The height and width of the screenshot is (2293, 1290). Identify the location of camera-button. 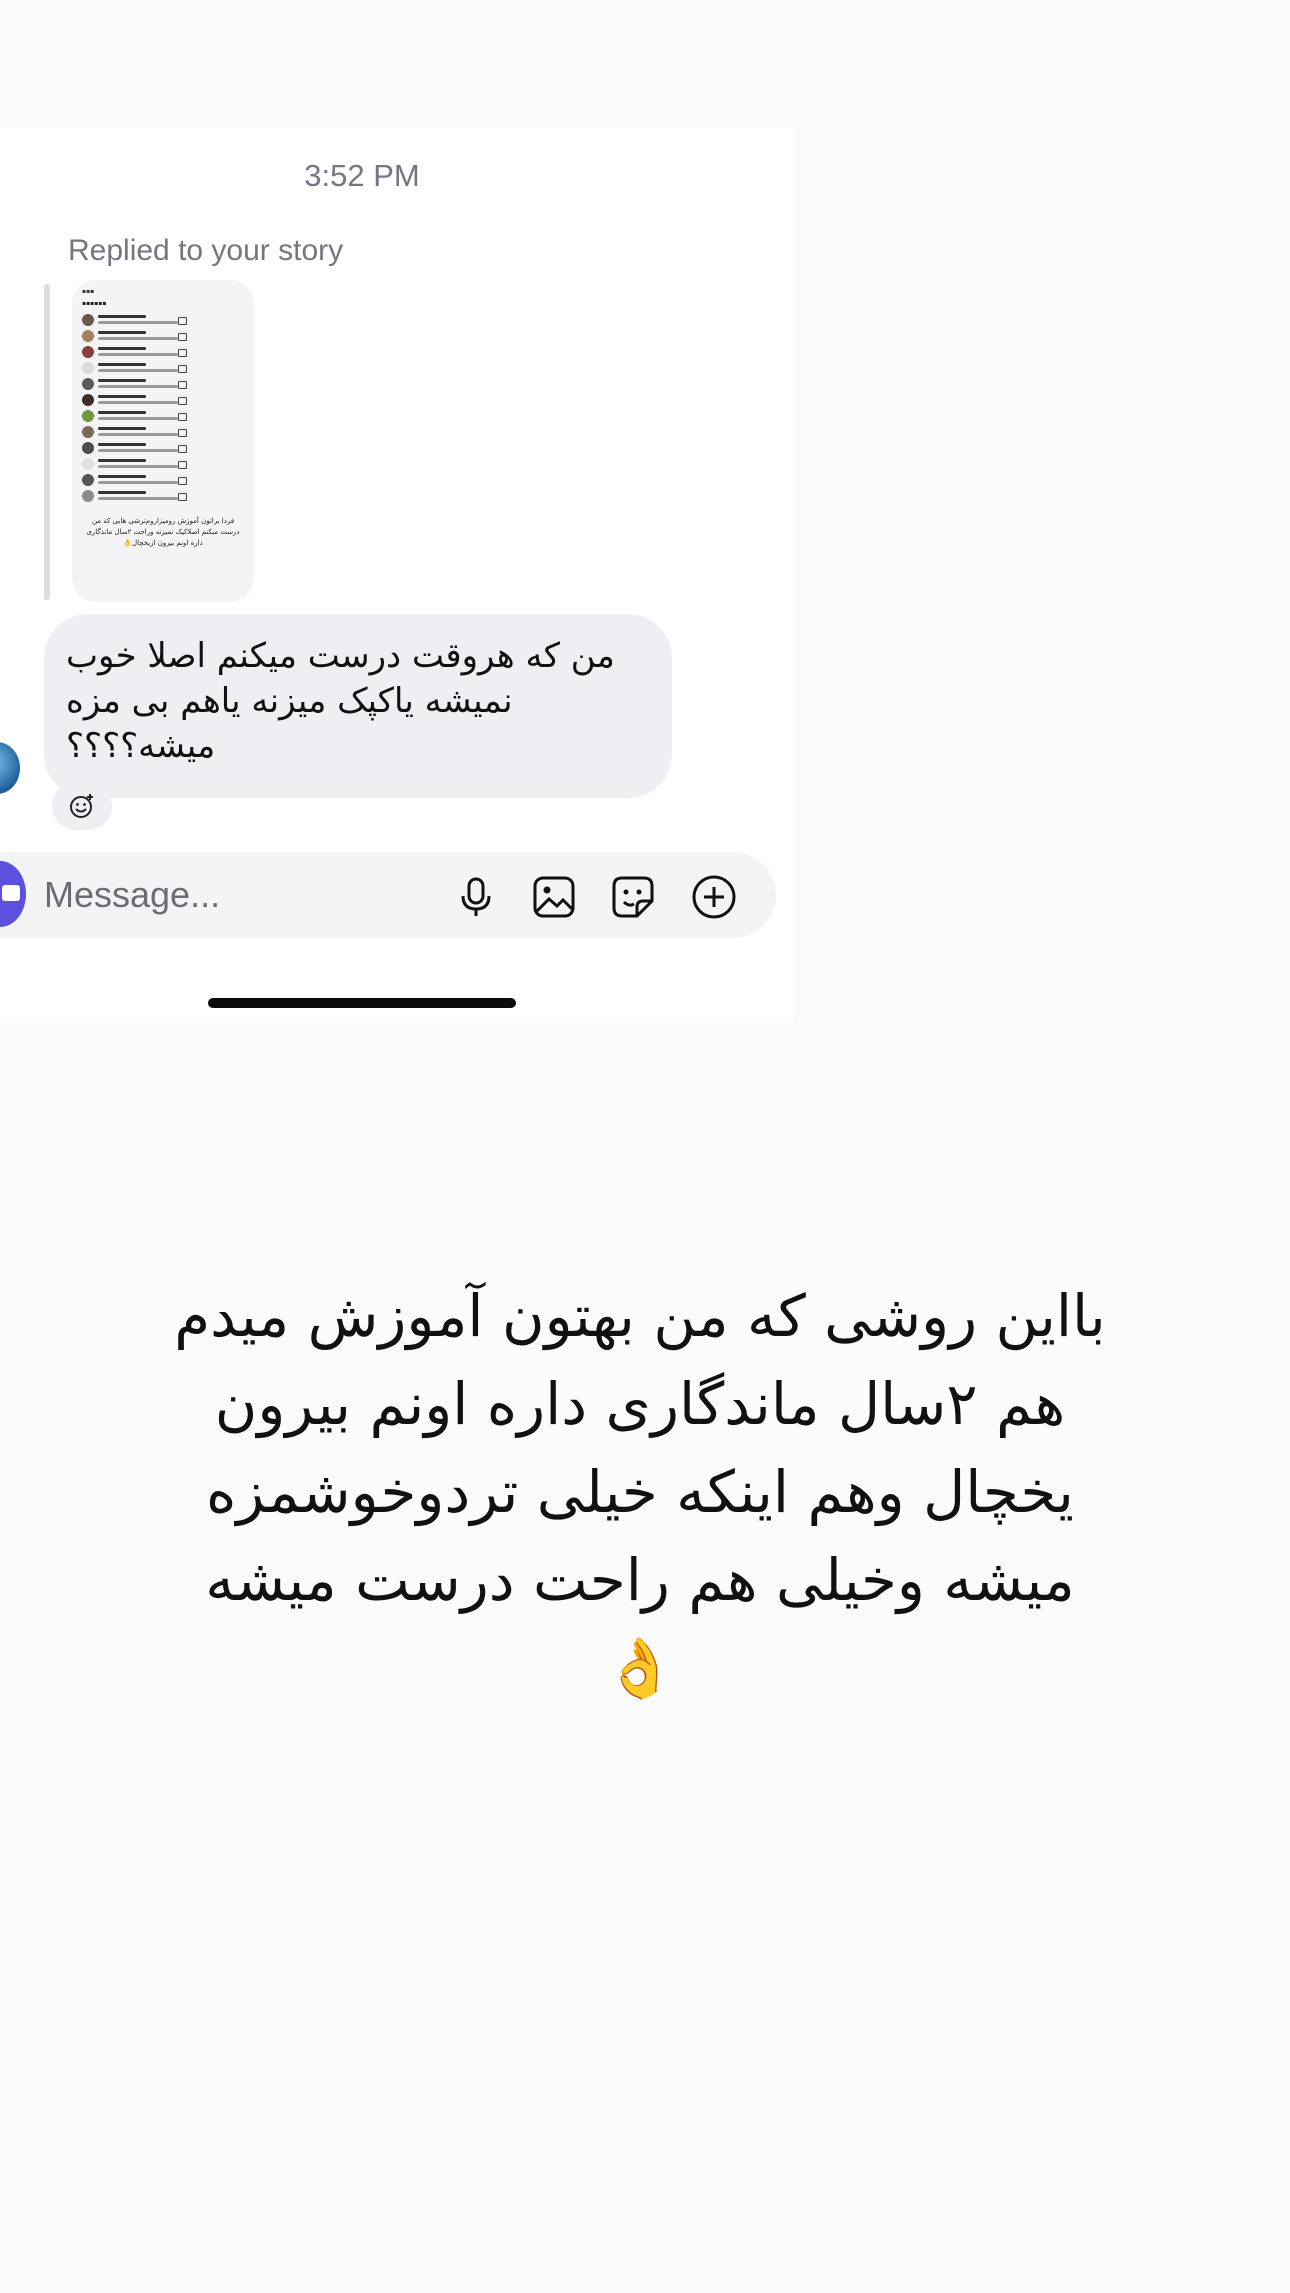
(13, 894).